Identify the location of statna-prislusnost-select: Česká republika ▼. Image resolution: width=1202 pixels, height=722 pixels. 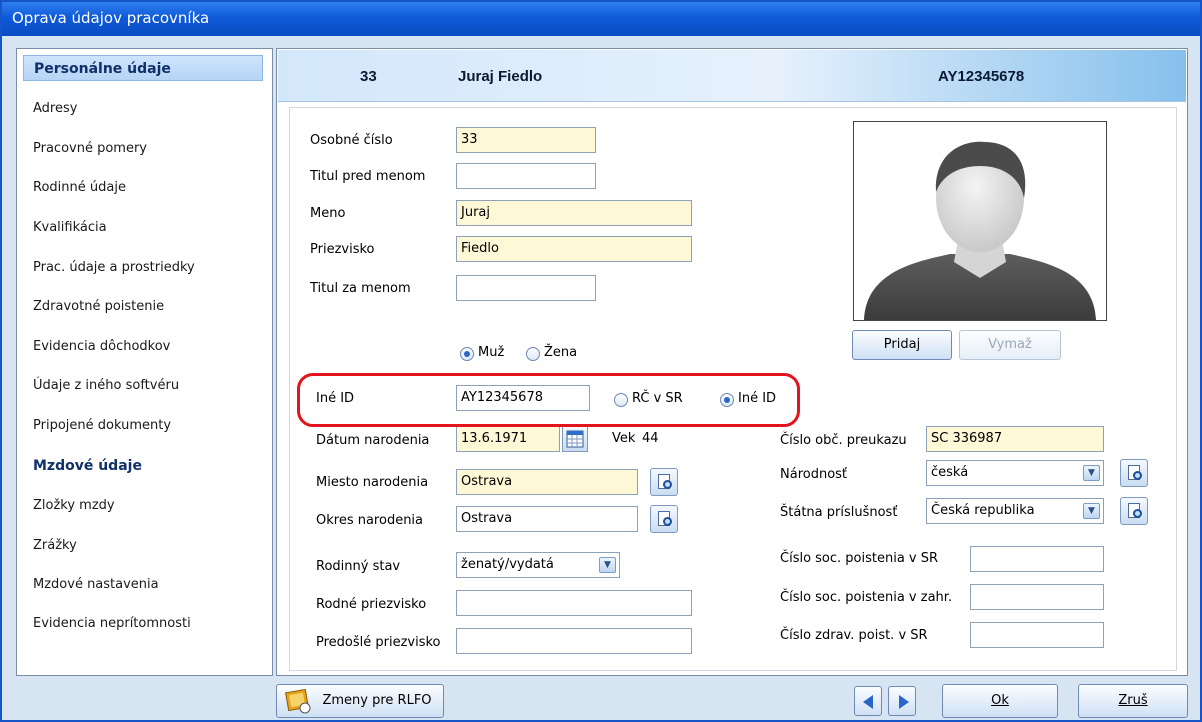
(1015, 511).